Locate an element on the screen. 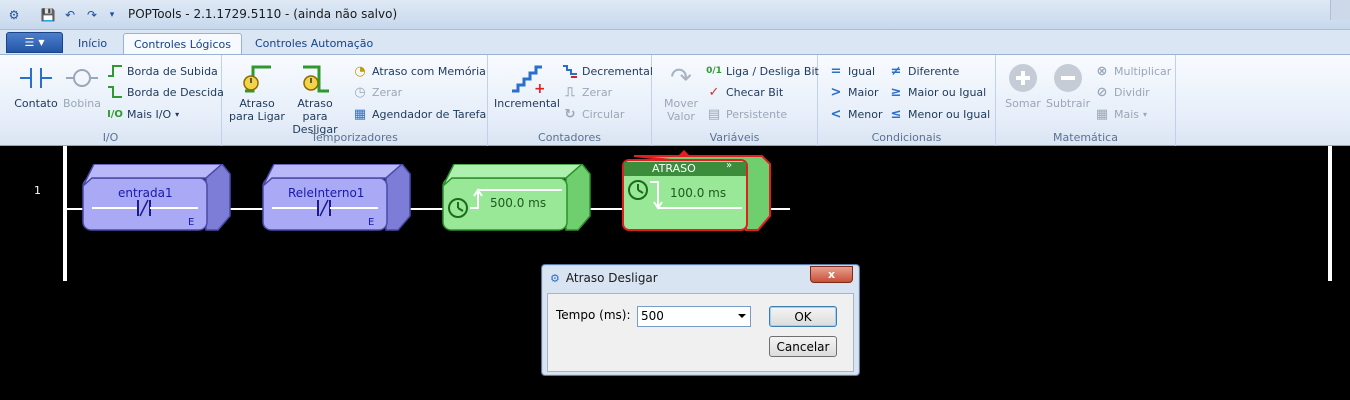 This screenshot has width=1350, height=400. timer-time: 500.0 ms is located at coordinates (518, 203).